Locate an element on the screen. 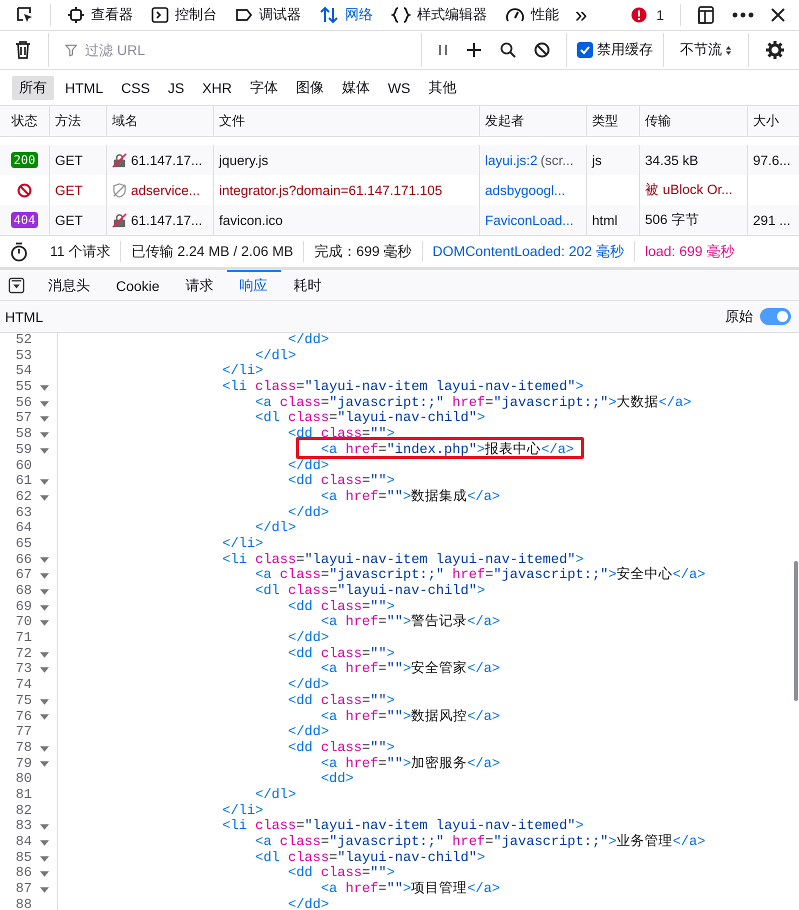  type-filter: 图像 is located at coordinates (309, 88).